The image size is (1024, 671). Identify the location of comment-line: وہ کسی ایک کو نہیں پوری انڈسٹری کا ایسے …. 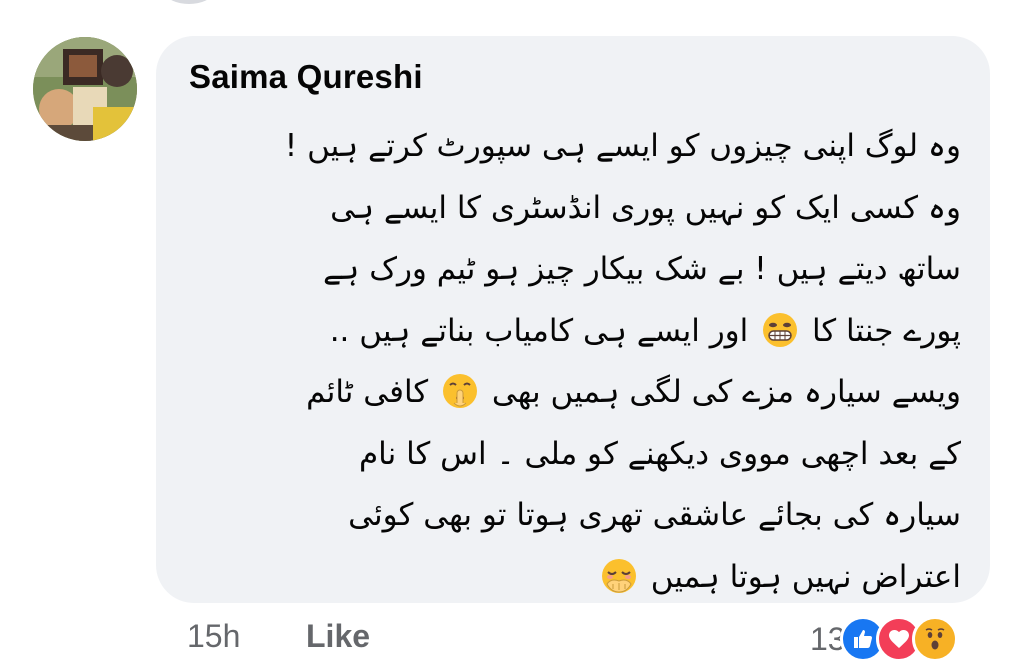
(645, 207).